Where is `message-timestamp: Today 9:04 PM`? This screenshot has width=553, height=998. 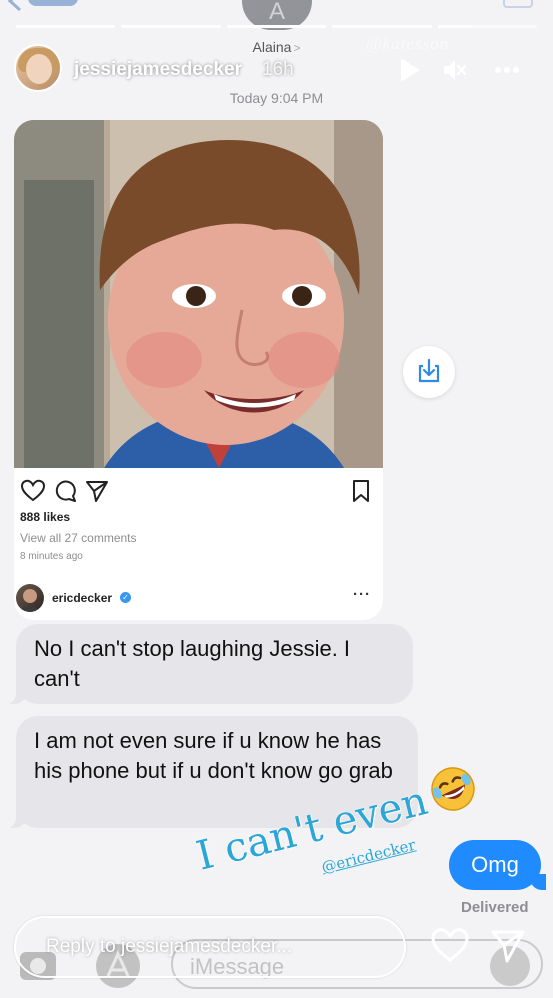
message-timestamp: Today 9:04 PM is located at coordinates (276, 98).